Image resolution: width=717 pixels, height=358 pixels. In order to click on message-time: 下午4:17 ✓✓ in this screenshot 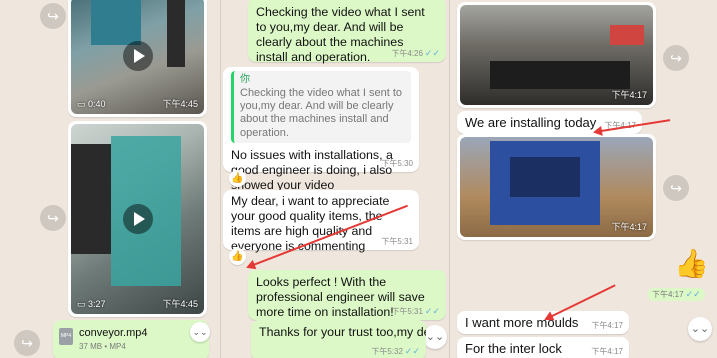, I will do `click(676, 294)`.